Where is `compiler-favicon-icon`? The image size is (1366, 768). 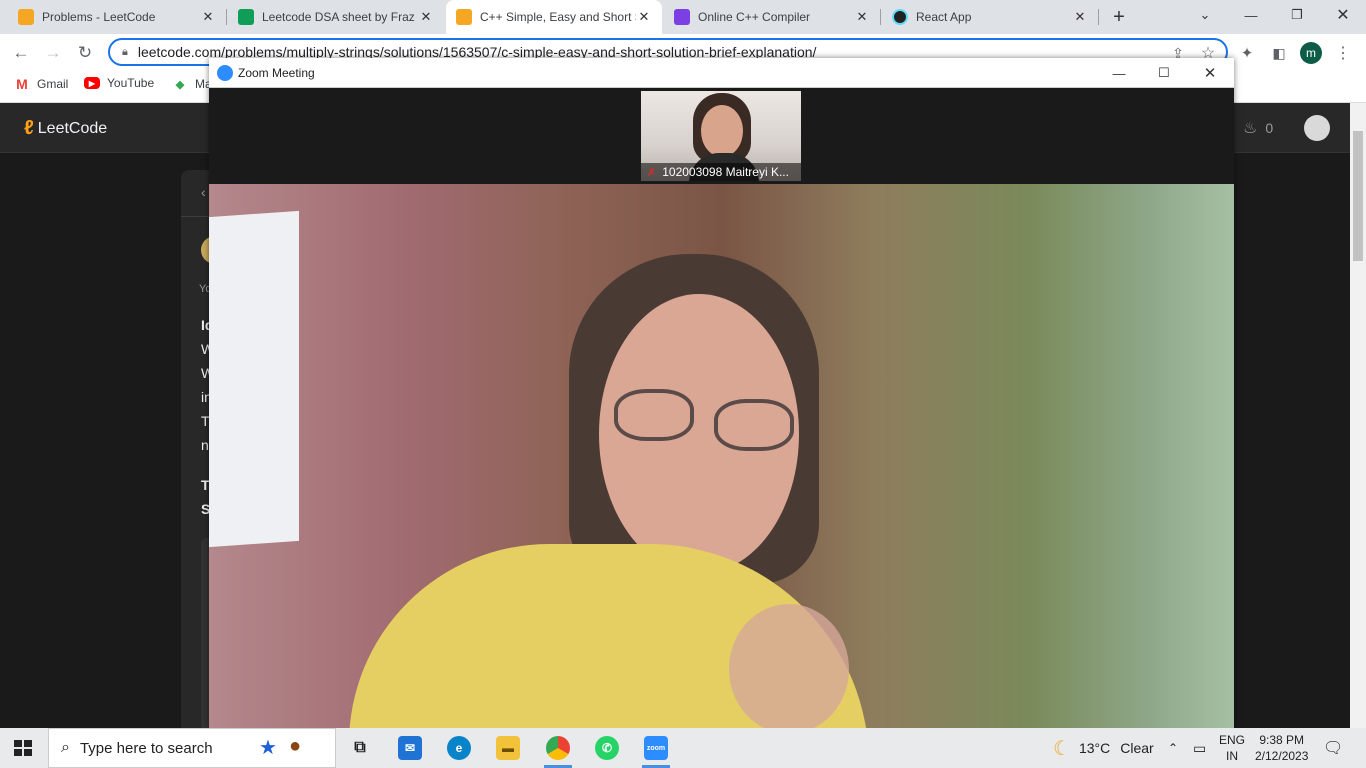
compiler-favicon-icon is located at coordinates (682, 17).